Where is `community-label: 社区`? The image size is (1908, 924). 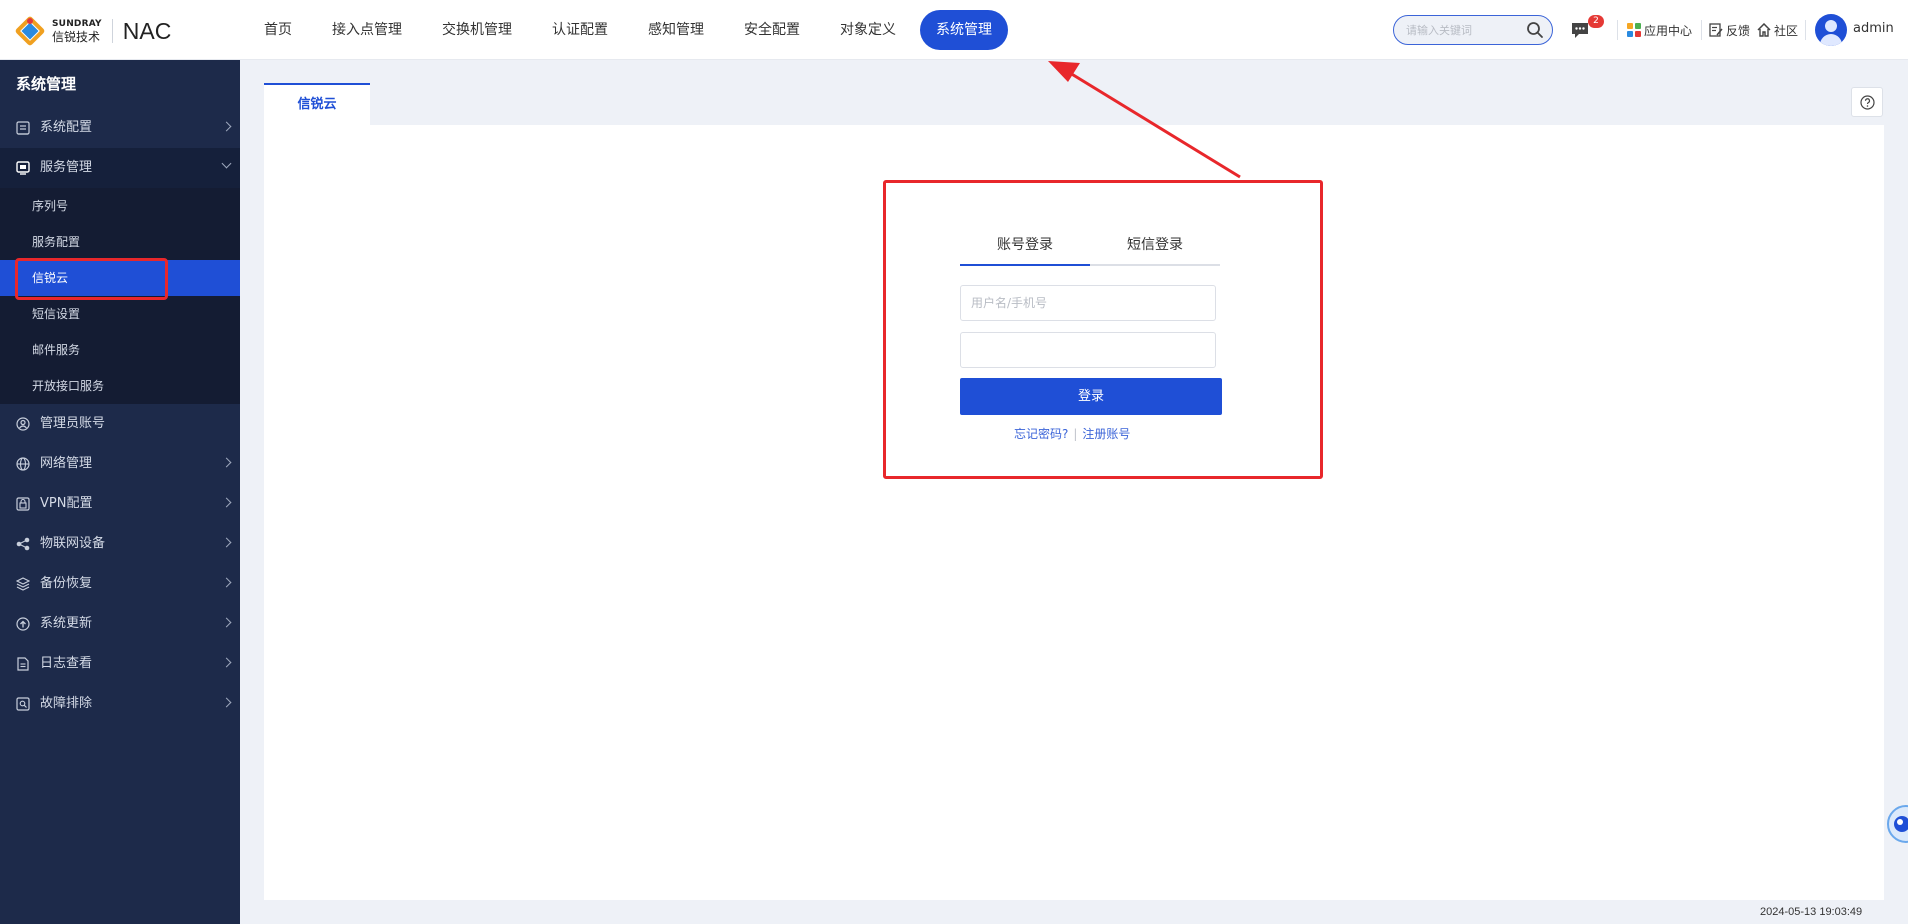
community-label: 社区 is located at coordinates (1786, 30).